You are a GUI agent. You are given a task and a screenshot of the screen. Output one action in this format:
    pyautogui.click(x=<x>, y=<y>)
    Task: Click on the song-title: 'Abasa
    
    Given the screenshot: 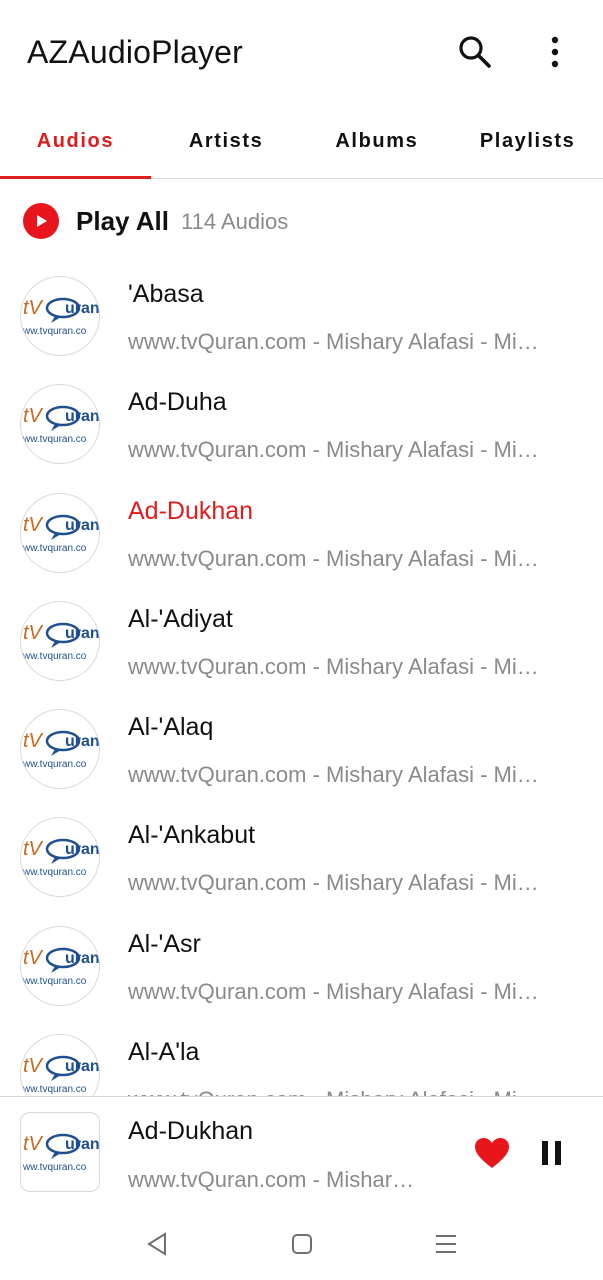 What is the action you would take?
    pyautogui.click(x=166, y=294)
    